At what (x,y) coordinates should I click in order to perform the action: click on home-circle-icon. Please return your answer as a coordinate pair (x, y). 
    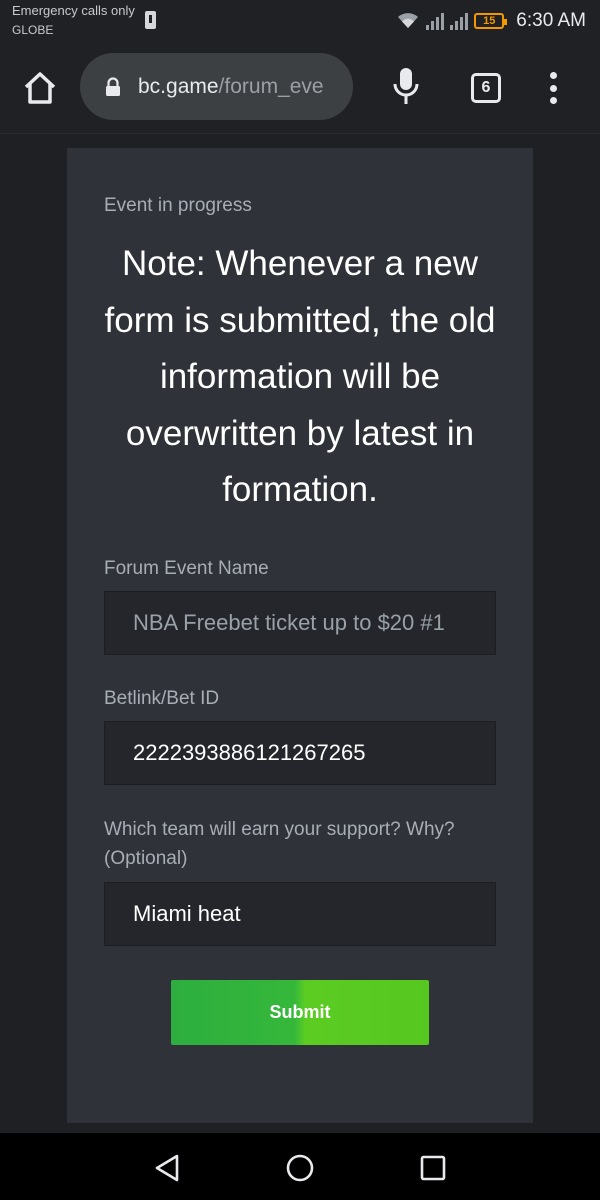
    Looking at the image, I should click on (300, 1168).